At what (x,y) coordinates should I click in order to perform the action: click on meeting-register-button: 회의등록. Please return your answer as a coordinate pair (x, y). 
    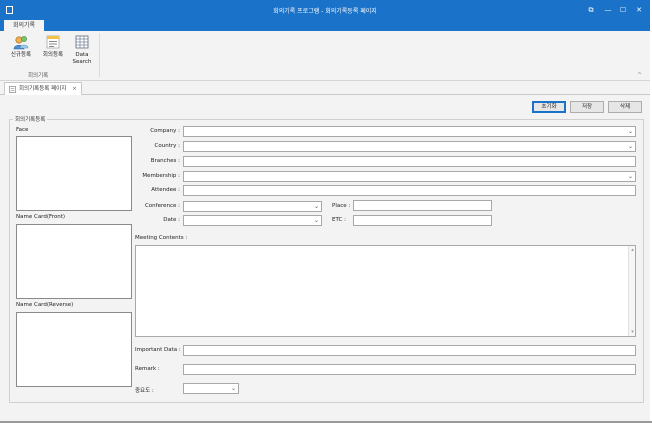
    Looking at the image, I should click on (53, 46).